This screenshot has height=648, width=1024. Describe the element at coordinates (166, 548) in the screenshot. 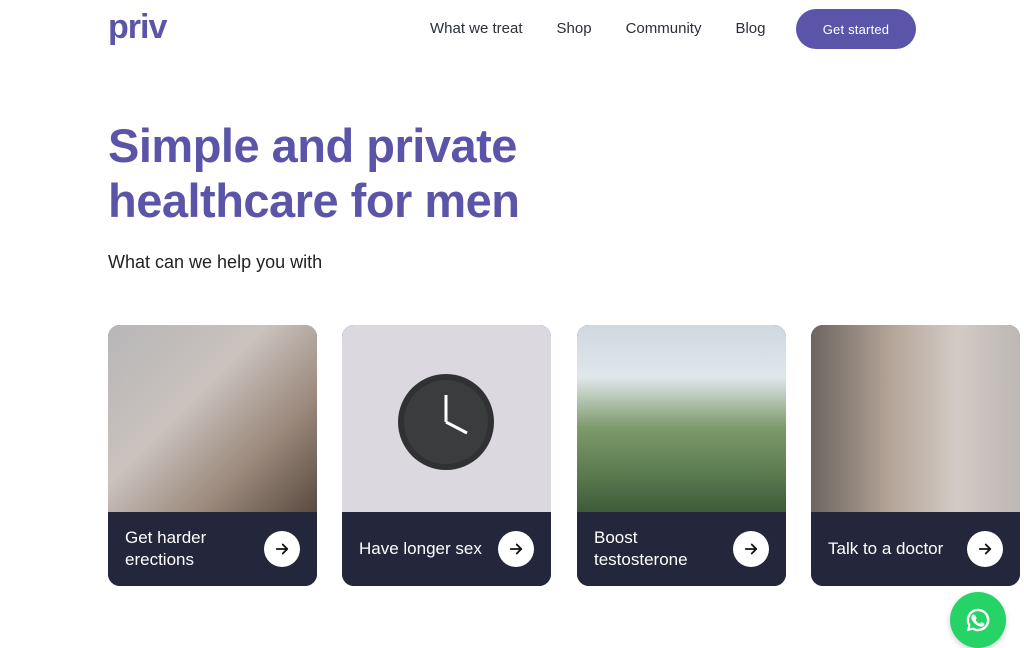

I see `card-label: Get harder erections` at that location.